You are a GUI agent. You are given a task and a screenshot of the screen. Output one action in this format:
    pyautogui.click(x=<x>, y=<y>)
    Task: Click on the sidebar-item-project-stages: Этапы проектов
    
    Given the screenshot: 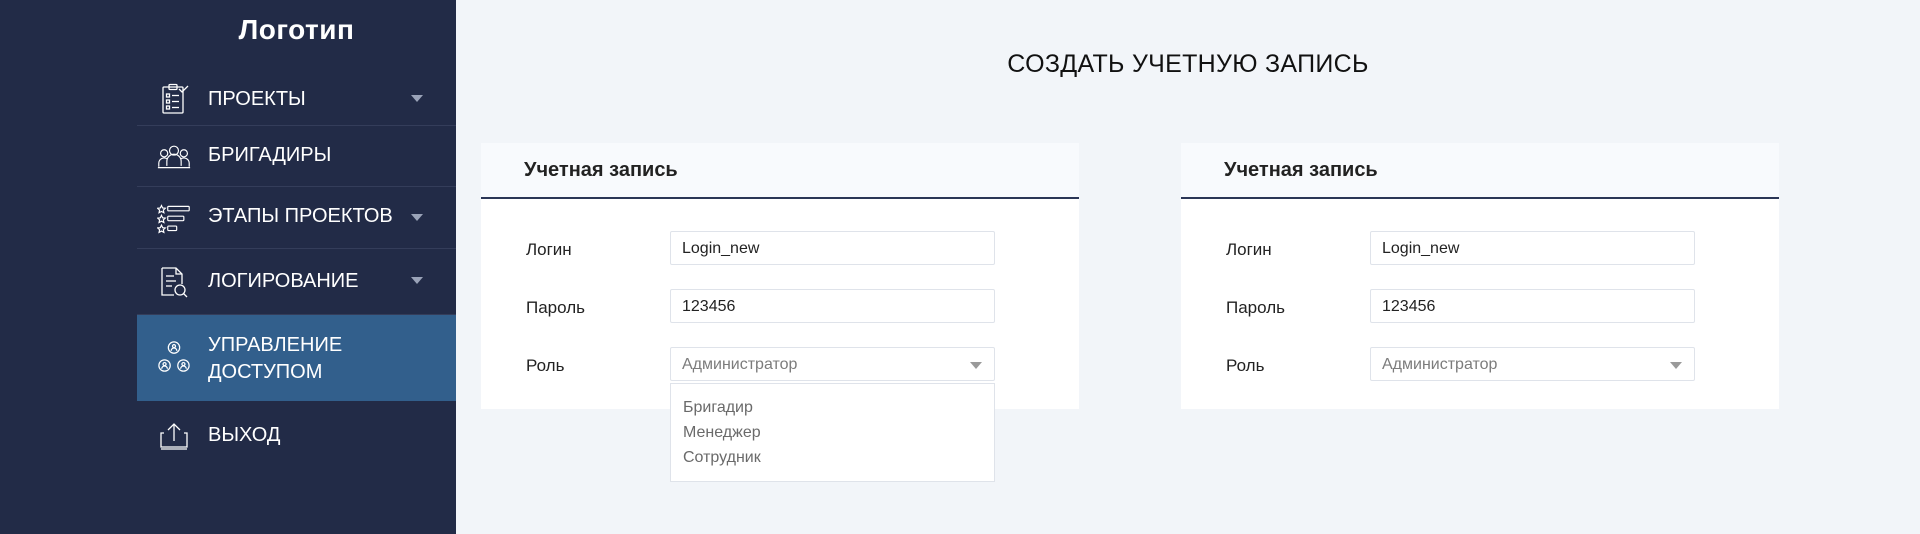 What is the action you would take?
    pyautogui.click(x=296, y=218)
    